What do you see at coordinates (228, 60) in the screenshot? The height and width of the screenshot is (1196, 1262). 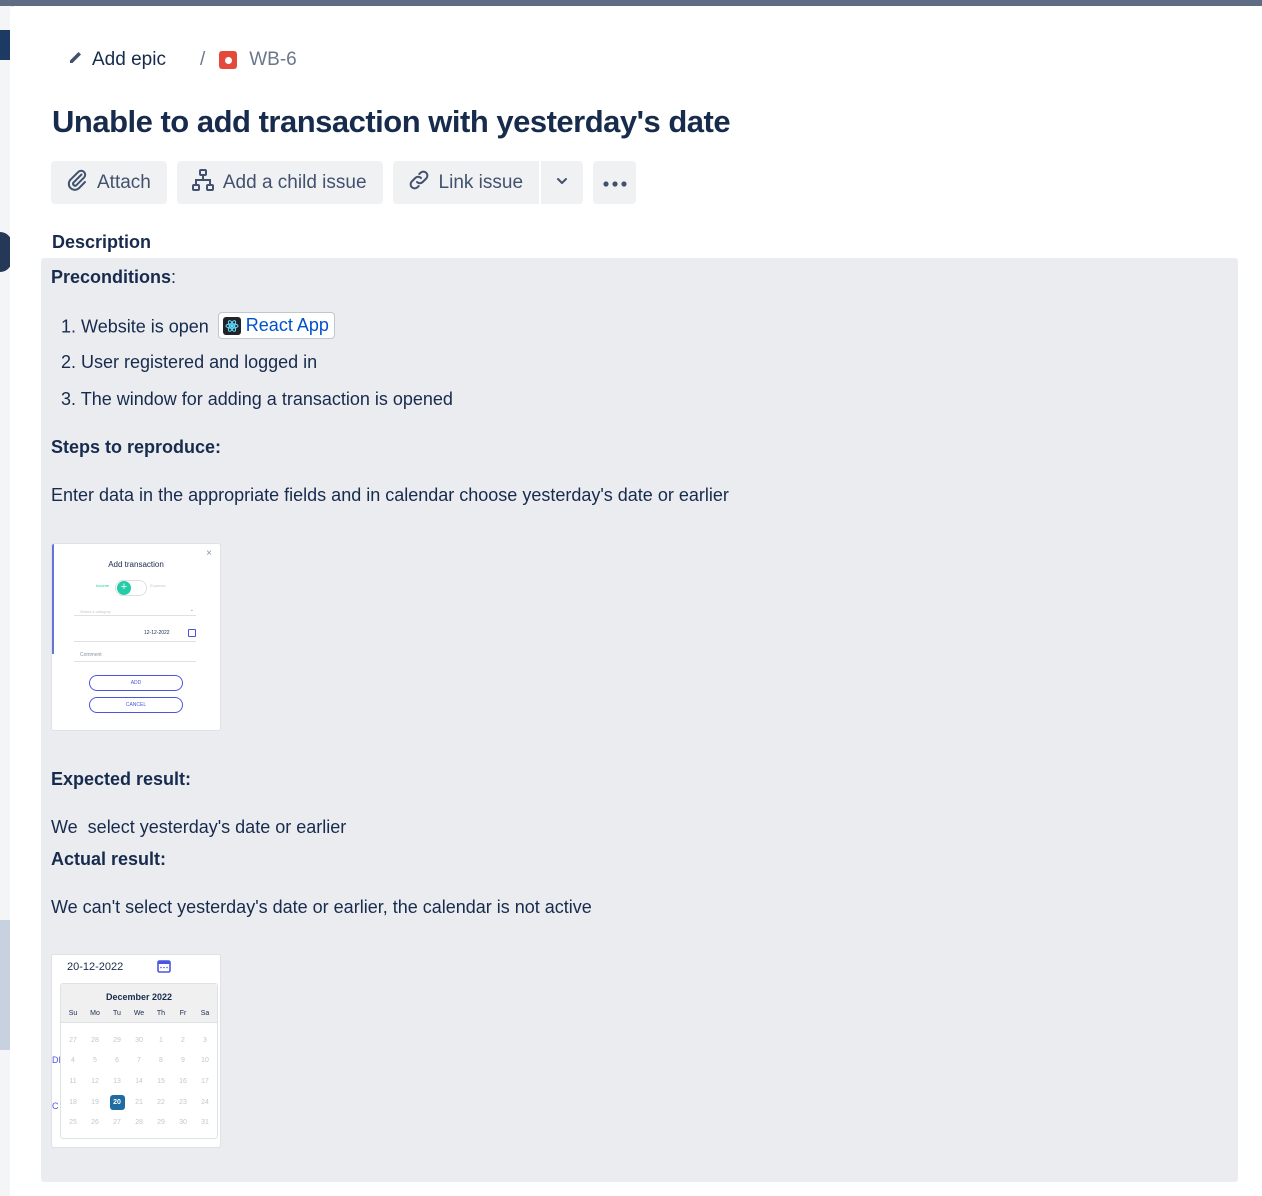 I see `bug-icon` at bounding box center [228, 60].